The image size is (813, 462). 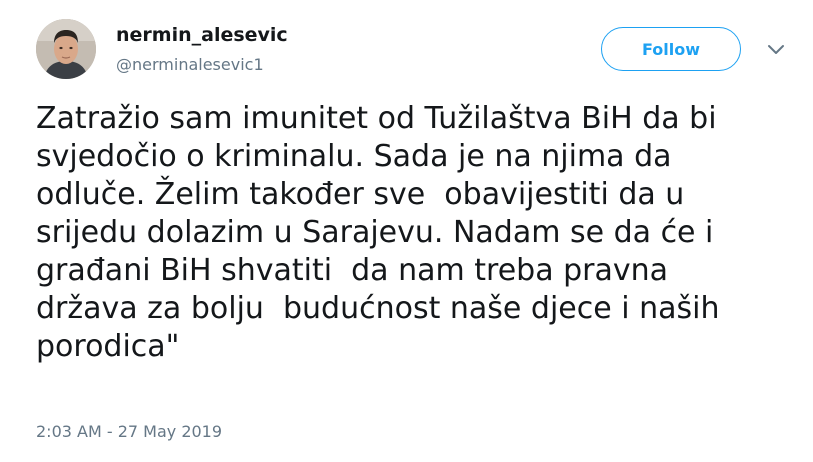 I want to click on avatar-photo, so click(x=66, y=49).